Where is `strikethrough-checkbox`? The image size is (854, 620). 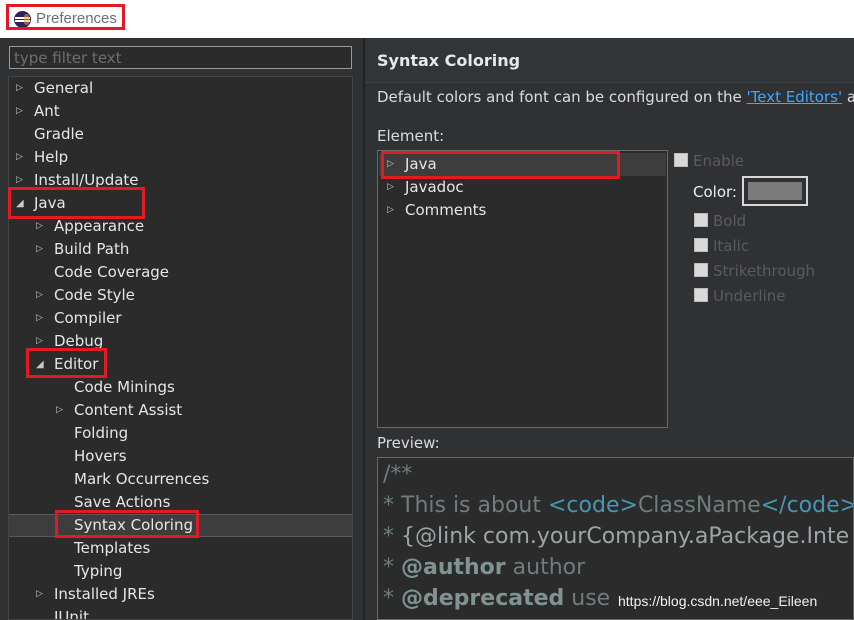 strikethrough-checkbox is located at coordinates (701, 270).